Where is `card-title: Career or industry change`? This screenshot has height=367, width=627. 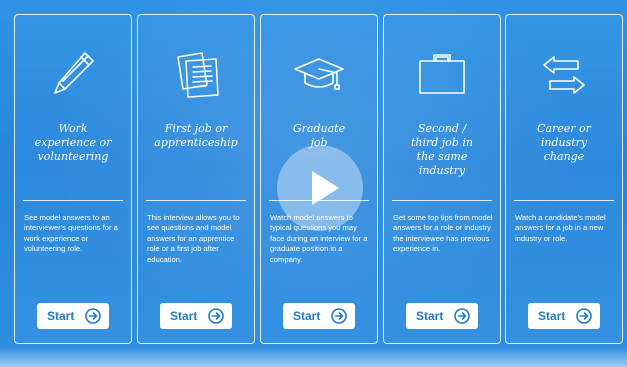 card-title: Career or industry change is located at coordinates (564, 142).